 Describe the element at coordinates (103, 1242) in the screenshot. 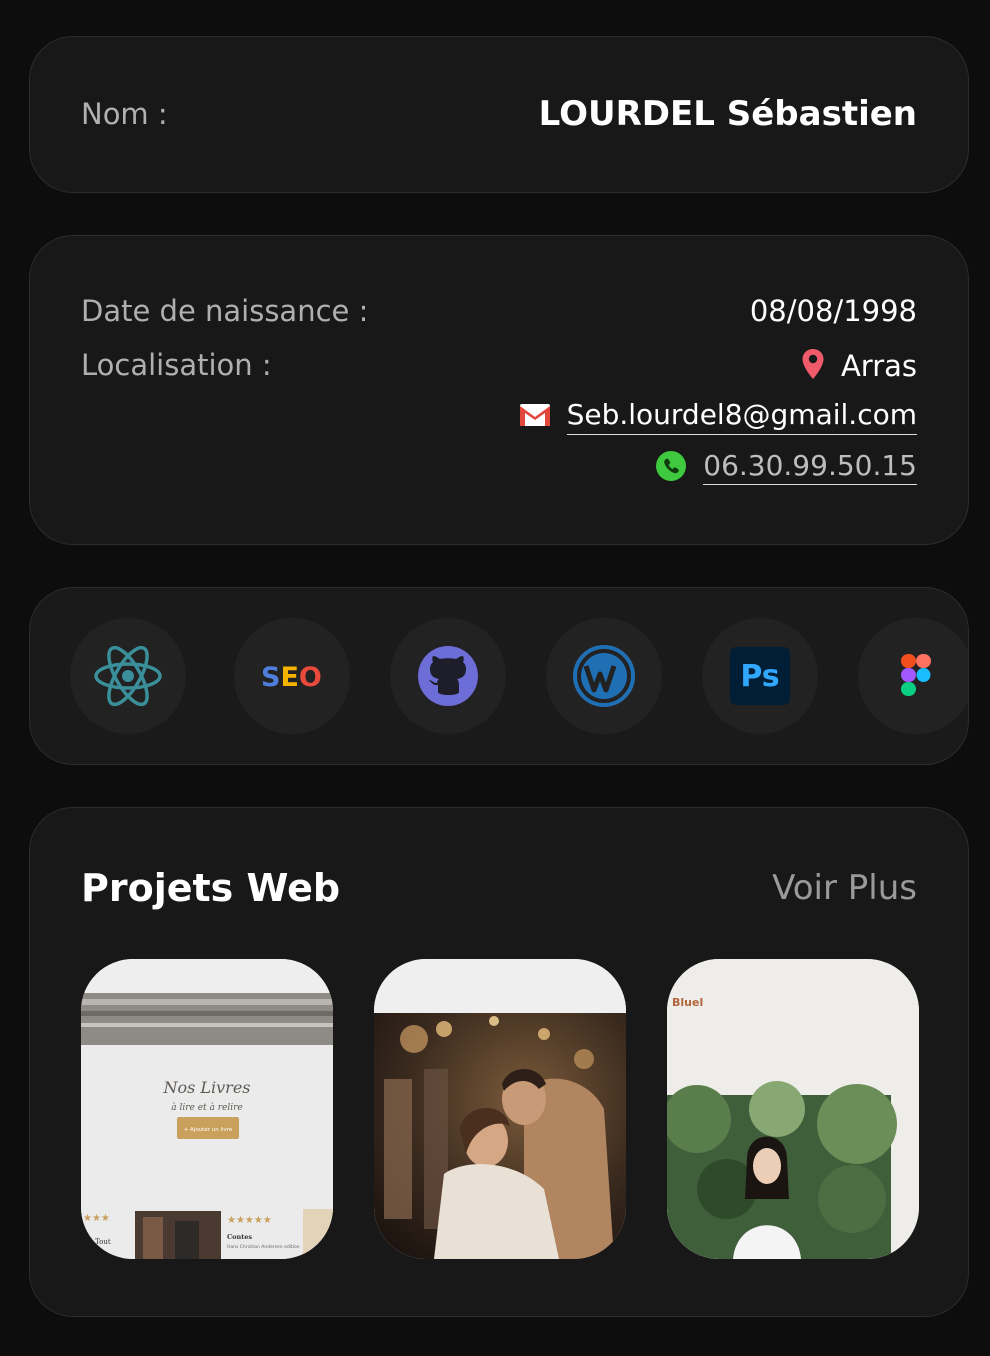

I see `nos-livres-book1: Tout` at that location.